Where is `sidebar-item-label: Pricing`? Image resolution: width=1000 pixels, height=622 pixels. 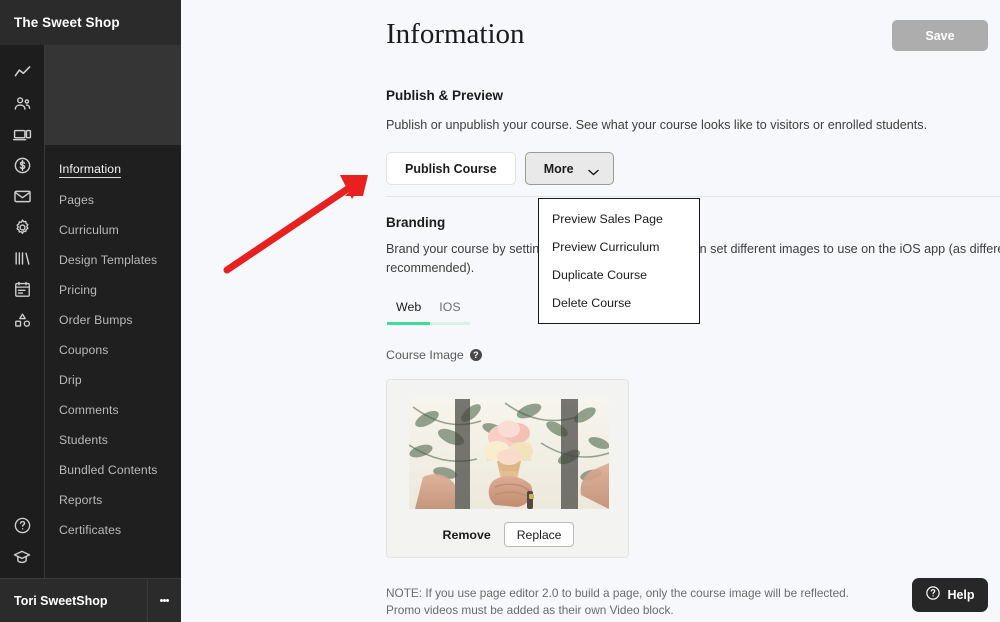 sidebar-item-label: Pricing is located at coordinates (78, 290).